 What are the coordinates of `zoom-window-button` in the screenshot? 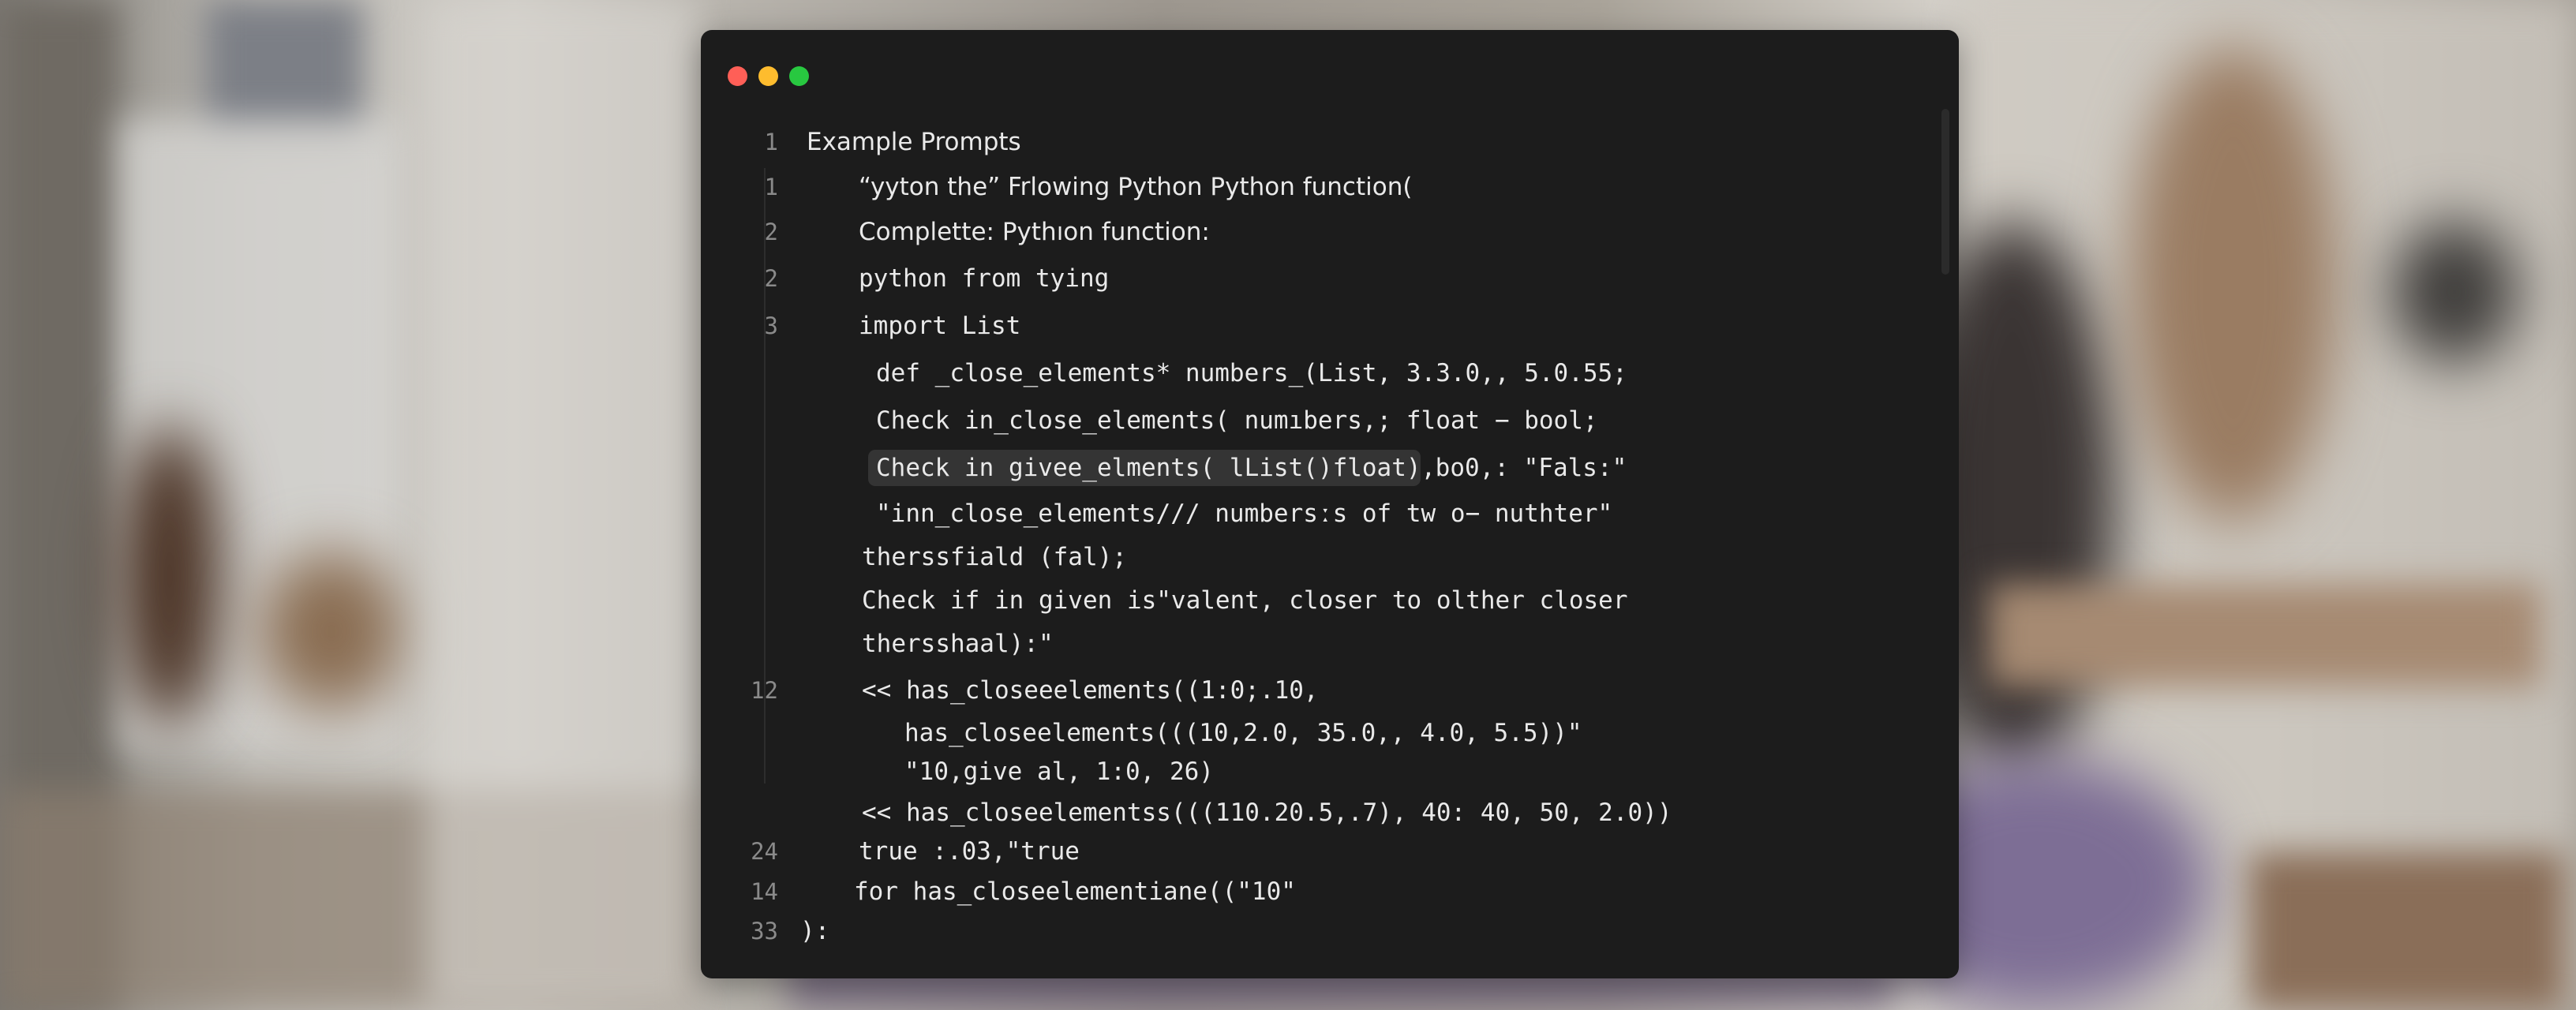 It's located at (799, 76).